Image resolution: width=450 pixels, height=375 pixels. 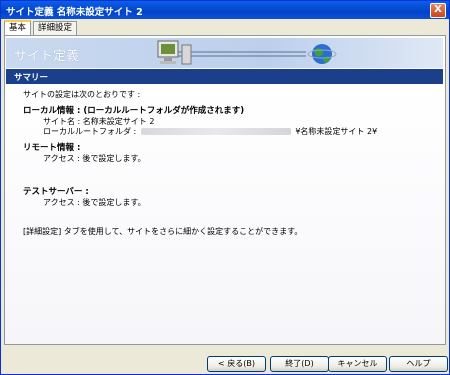 What do you see at coordinates (225, 10) in the screenshot?
I see `title-bar: サイト定義 名称未設定サイト 2 X` at bounding box center [225, 10].